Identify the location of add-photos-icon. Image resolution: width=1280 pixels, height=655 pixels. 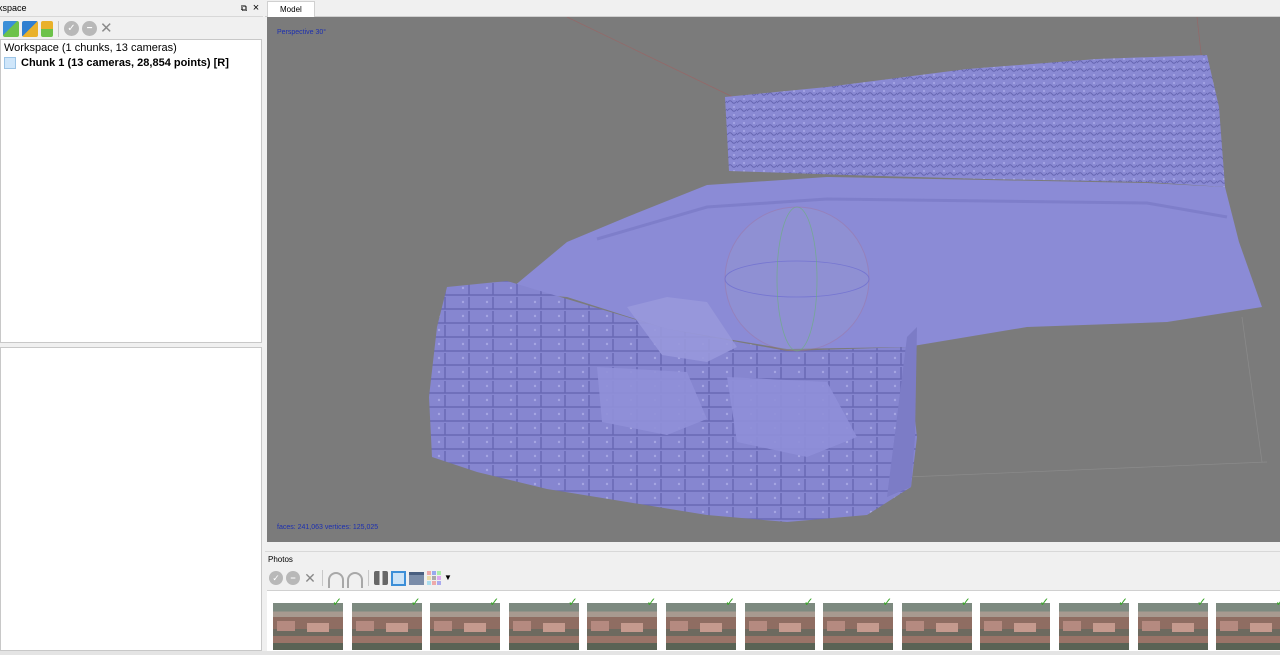
(30, 28).